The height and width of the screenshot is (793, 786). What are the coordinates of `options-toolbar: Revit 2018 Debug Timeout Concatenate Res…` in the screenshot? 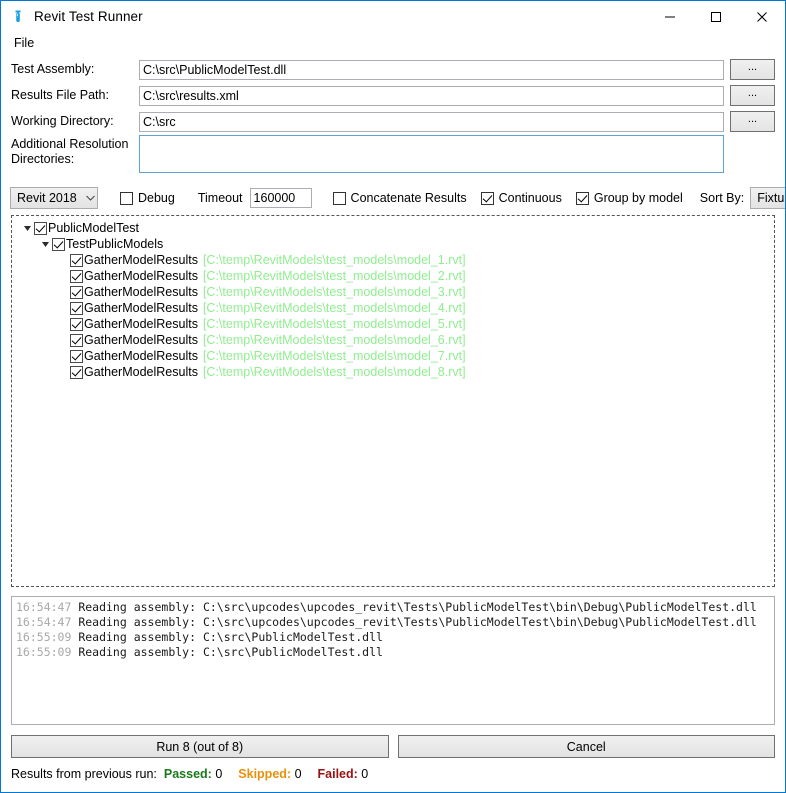 It's located at (393, 197).